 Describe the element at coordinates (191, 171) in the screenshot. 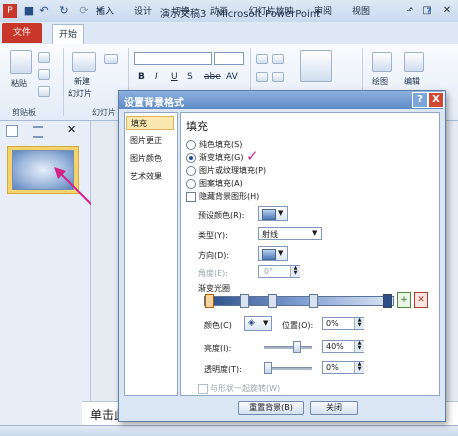

I see `radio-picture-fill` at that location.